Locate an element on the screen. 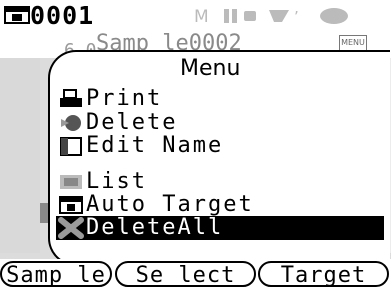 This screenshot has width=391, height=289. delete-all-icon is located at coordinates (71, 228).